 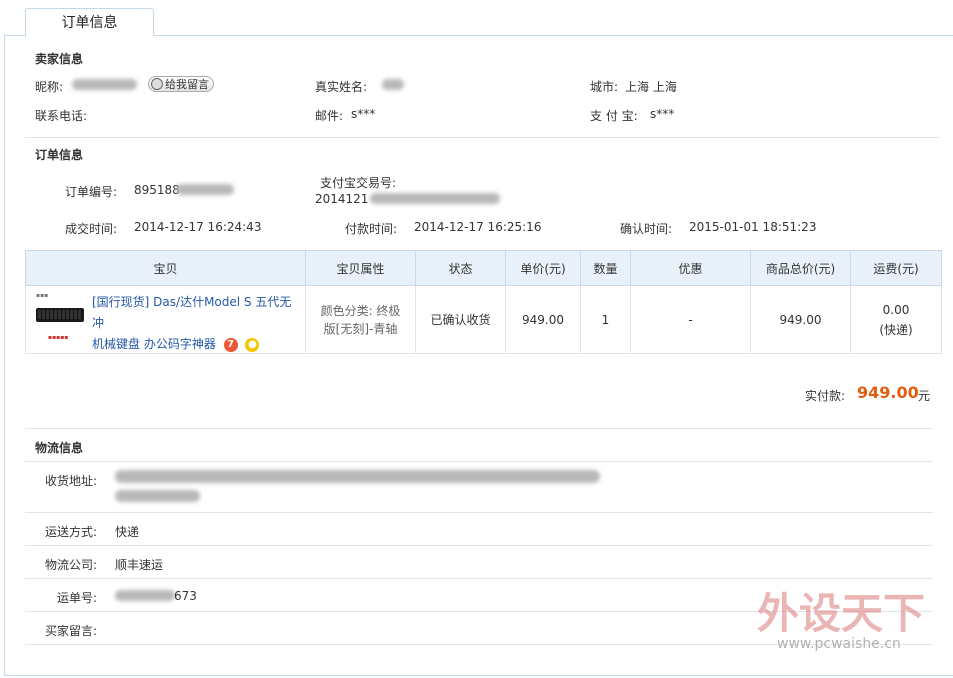 What do you see at coordinates (753, 227) in the screenshot?
I see `confirm-time-value: 2015-01-01 18:51:23` at bounding box center [753, 227].